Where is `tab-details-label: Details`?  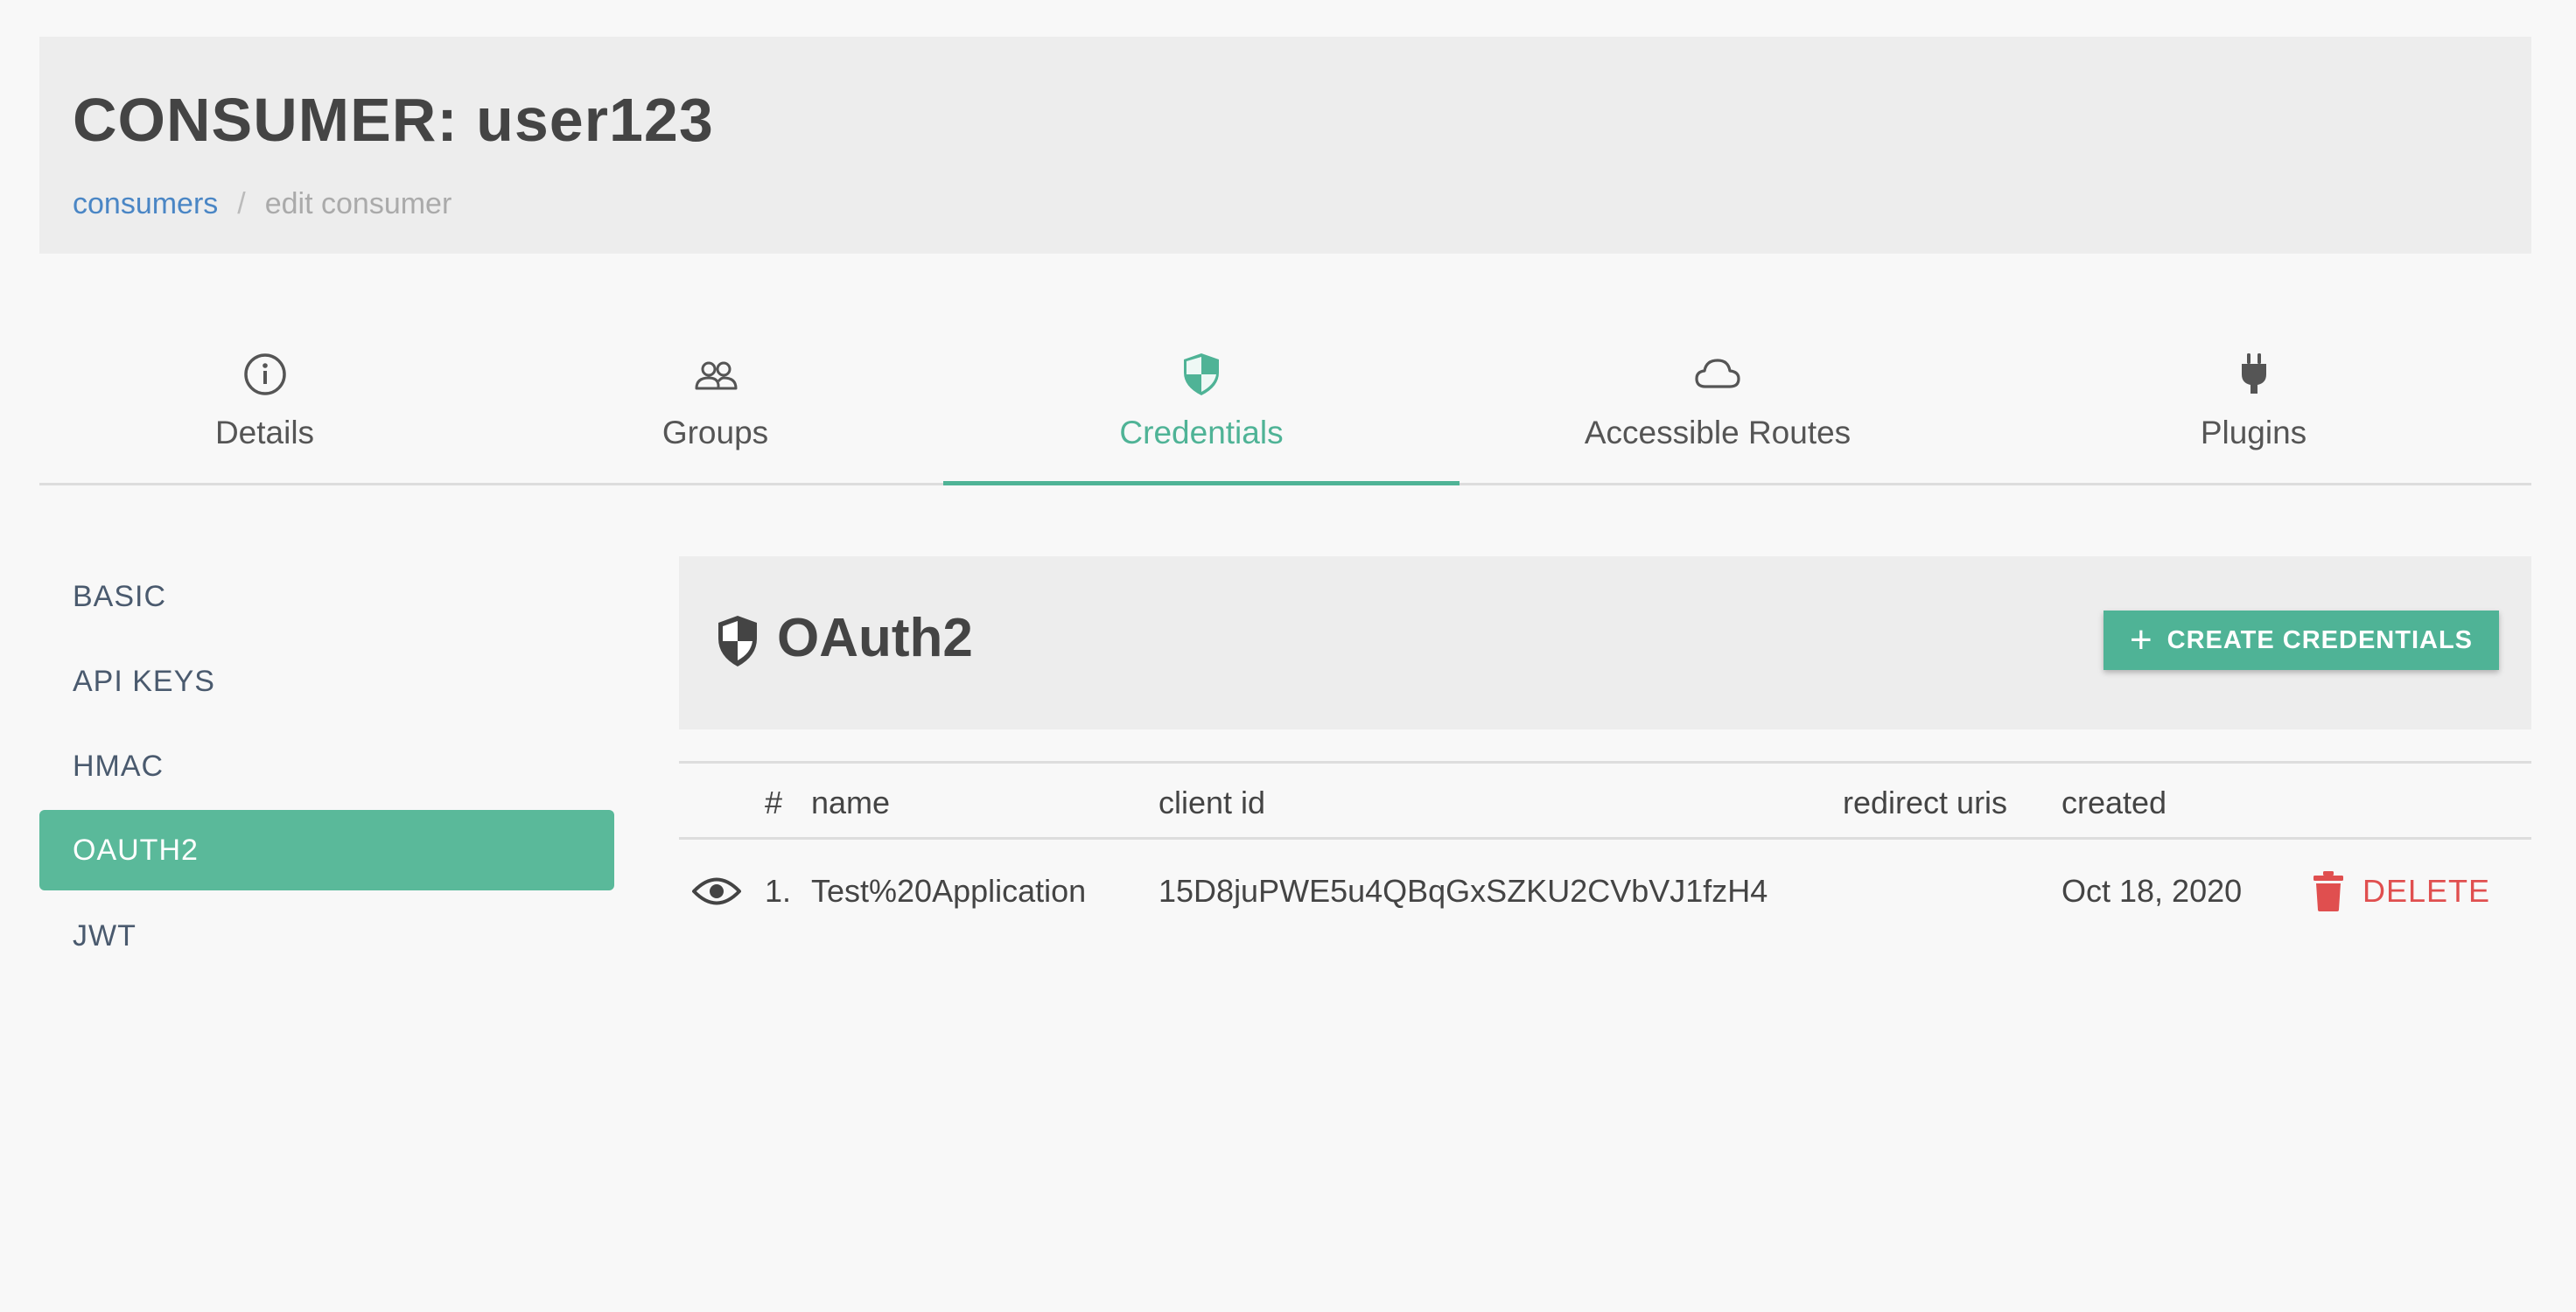 tab-details-label: Details is located at coordinates (264, 433).